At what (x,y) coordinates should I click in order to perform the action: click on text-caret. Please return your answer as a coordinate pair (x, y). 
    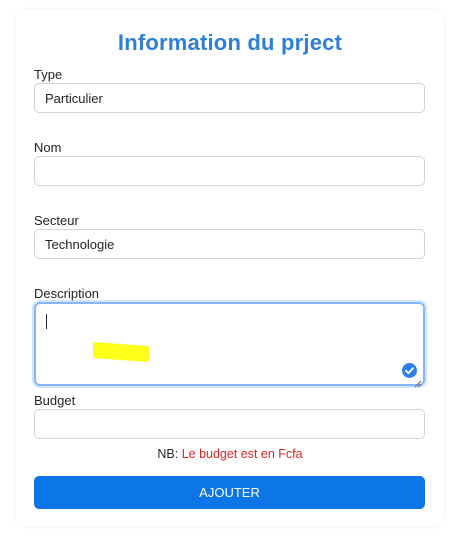
    Looking at the image, I should click on (46, 321).